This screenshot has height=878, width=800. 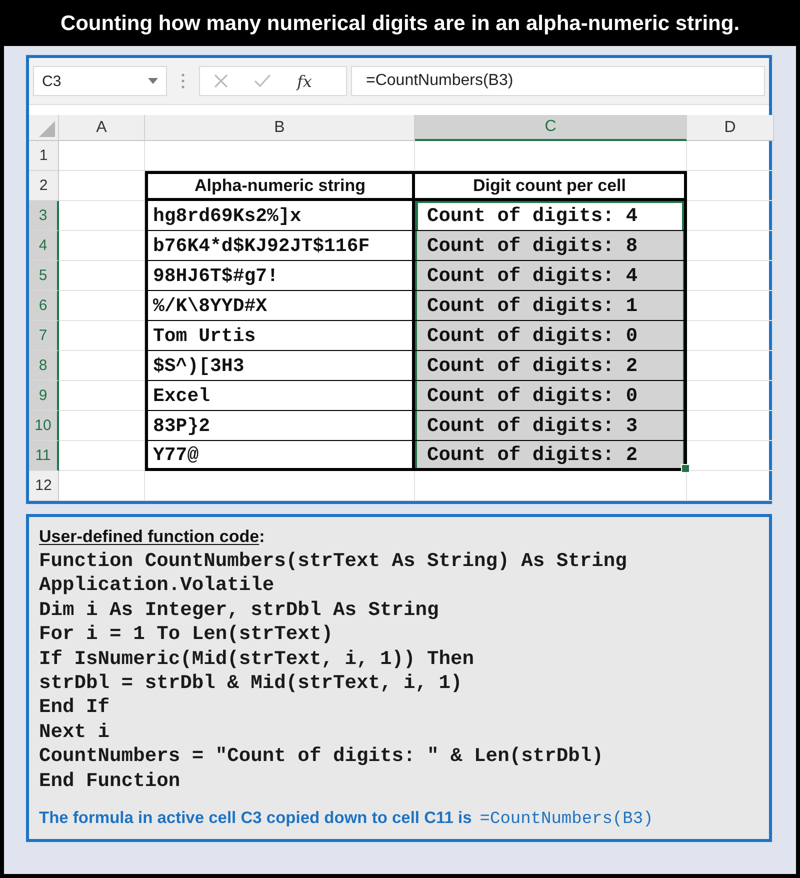 What do you see at coordinates (321, 756) in the screenshot?
I see `code-line: CountNumbers = "Count of digits: " & Len(strDbl)` at bounding box center [321, 756].